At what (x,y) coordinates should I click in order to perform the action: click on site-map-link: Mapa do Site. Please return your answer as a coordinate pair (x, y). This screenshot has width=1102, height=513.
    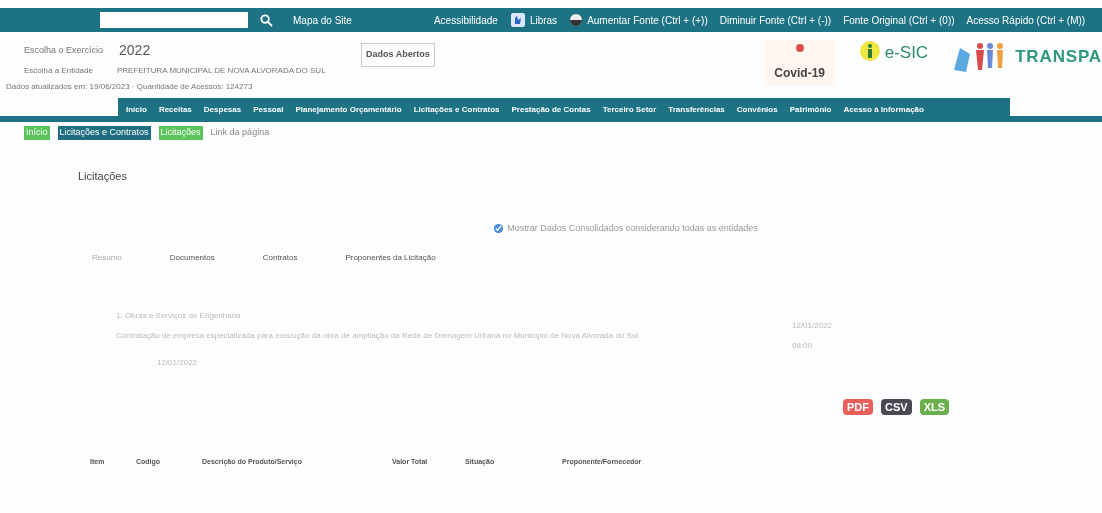
    Looking at the image, I should click on (322, 20).